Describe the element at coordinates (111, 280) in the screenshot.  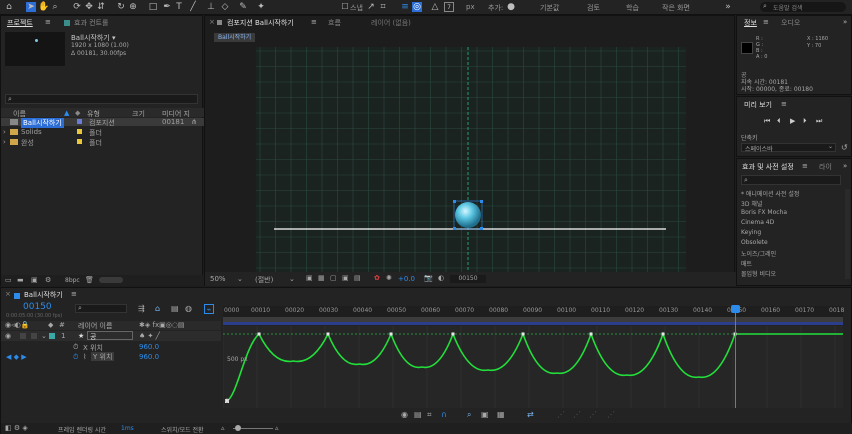
I see `thumbnail-slider` at that location.